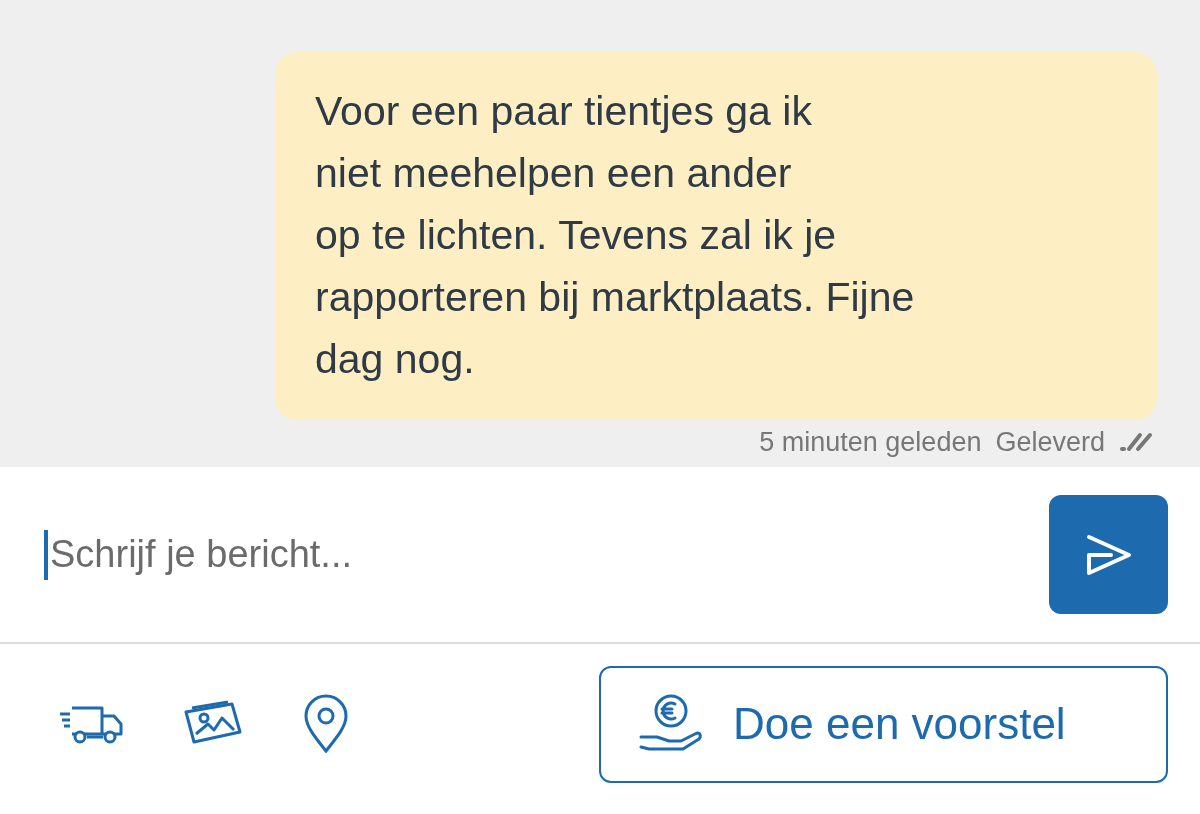 The height and width of the screenshot is (814, 1200). I want to click on delivery-status: Geleverd, so click(1050, 442).